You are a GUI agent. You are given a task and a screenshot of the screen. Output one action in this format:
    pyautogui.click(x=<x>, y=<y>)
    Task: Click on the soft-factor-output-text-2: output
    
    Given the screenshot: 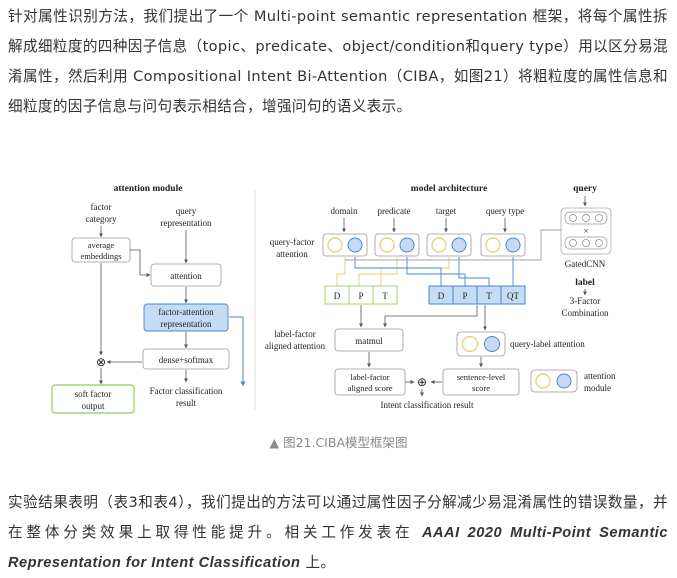 What is the action you would take?
    pyautogui.click(x=93, y=406)
    